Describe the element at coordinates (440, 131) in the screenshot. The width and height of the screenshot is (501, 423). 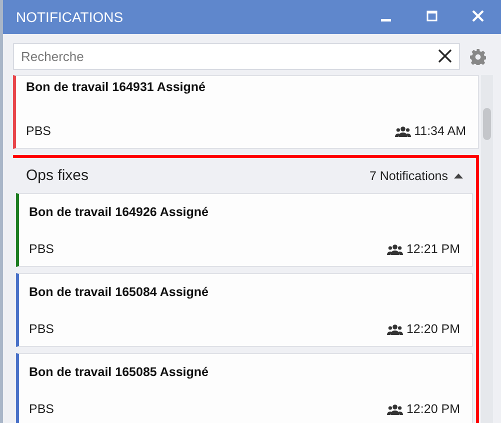
I see `notification-time: 11:34 AM` at that location.